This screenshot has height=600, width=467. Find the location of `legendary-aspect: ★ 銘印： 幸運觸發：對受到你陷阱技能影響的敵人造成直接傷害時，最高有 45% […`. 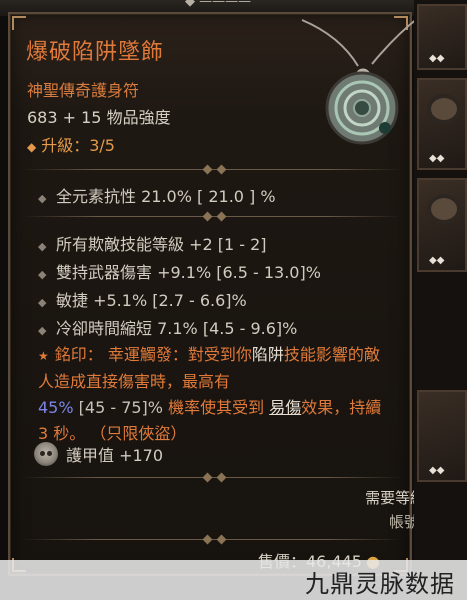

legendary-aspect: ★ 銘印： 幸運觸發：對受到你陷阱技能影響的敵人造成直接傷害時，最高有 45% [… is located at coordinates (216, 394).